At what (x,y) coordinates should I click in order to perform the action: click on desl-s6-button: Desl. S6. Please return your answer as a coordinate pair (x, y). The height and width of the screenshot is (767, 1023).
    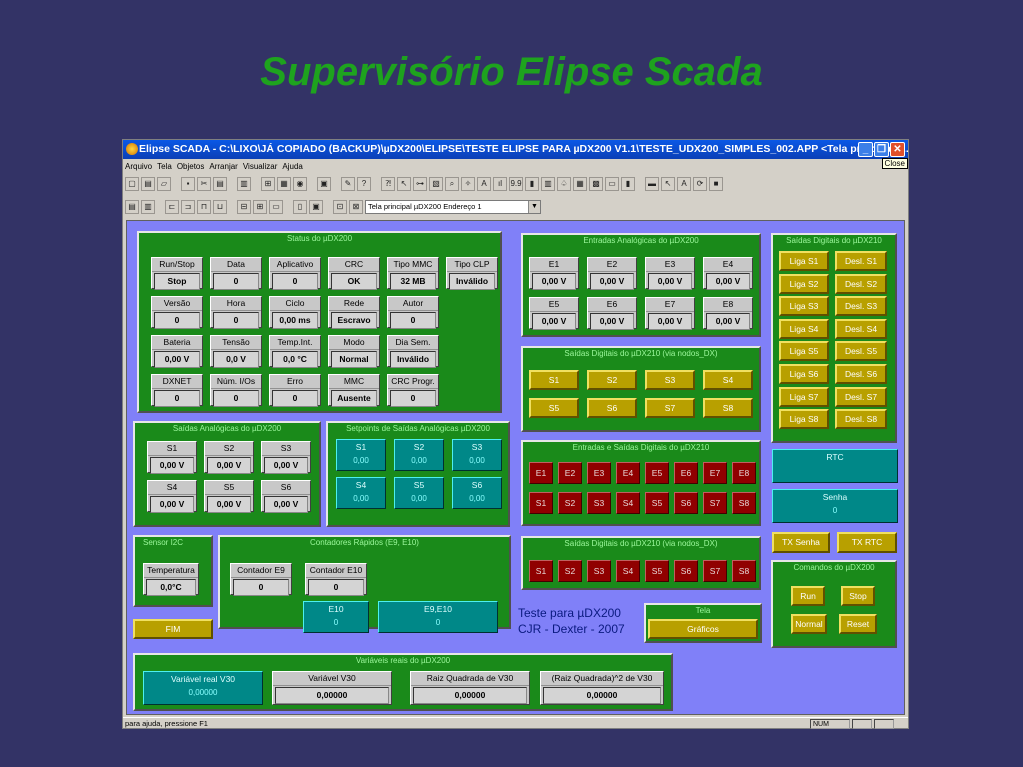
    Looking at the image, I should click on (861, 374).